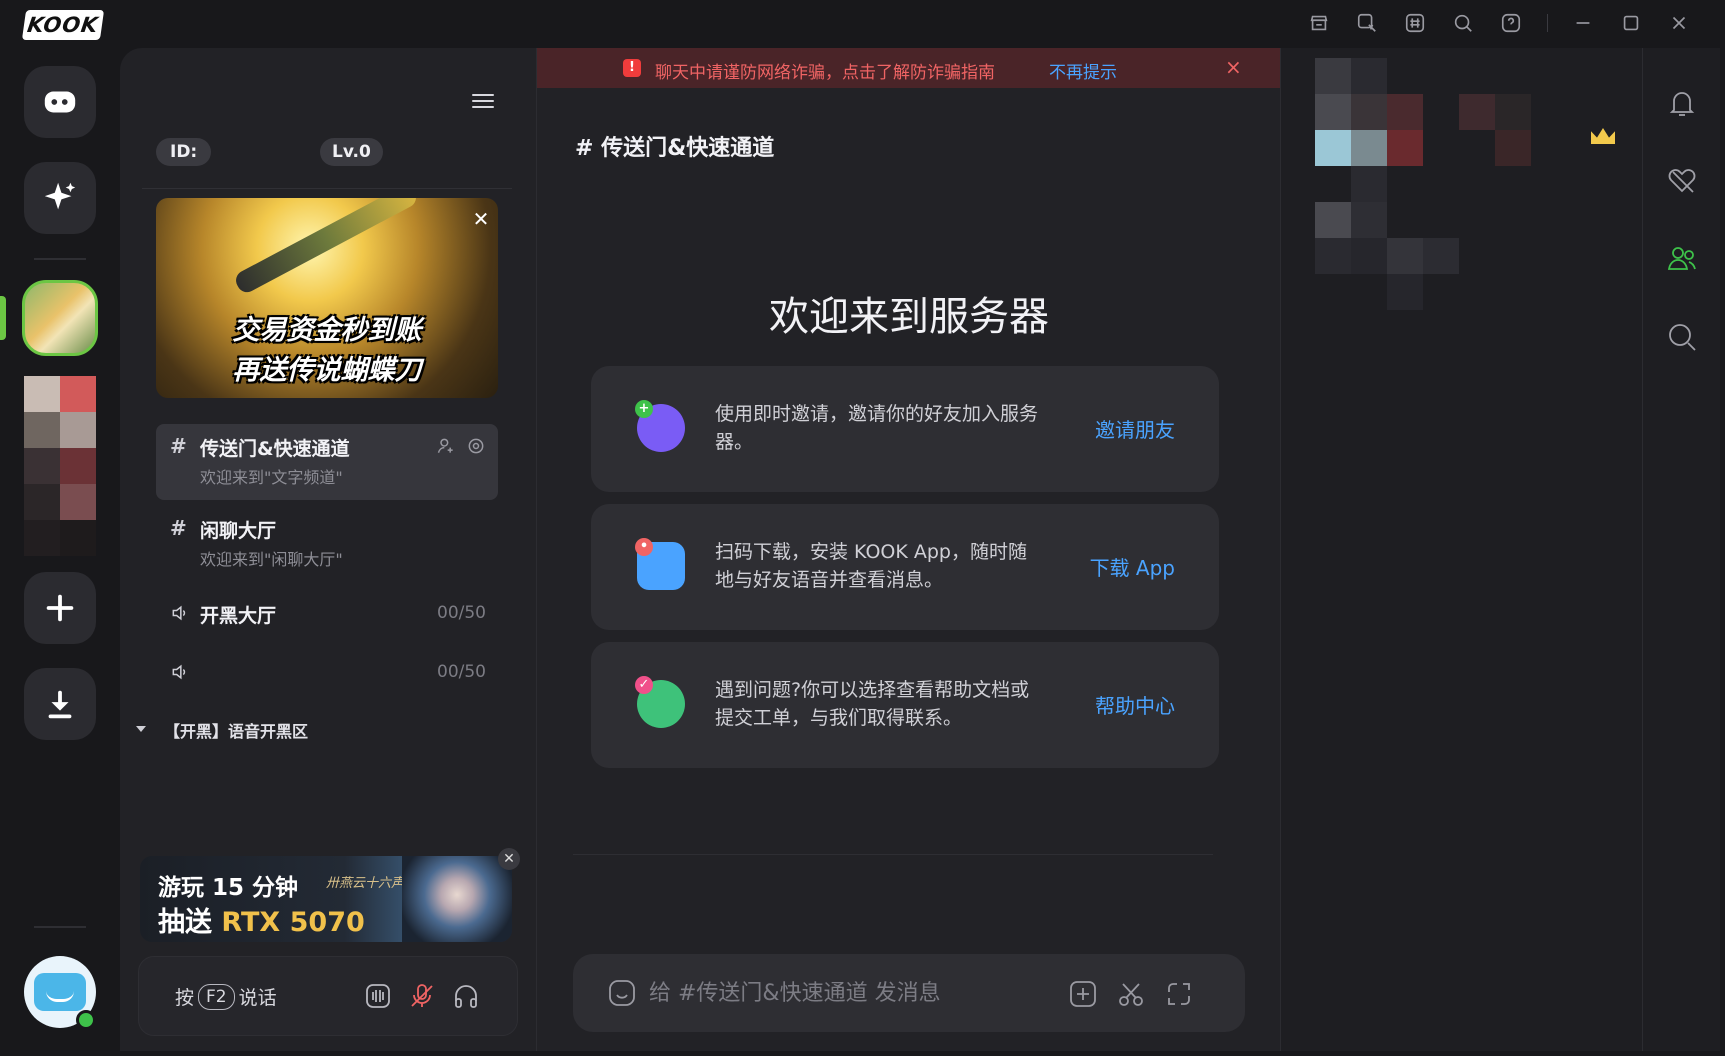 The width and height of the screenshot is (1725, 1056). Describe the element at coordinates (1415, 23) in the screenshot. I see `channel-grid-icon` at that location.